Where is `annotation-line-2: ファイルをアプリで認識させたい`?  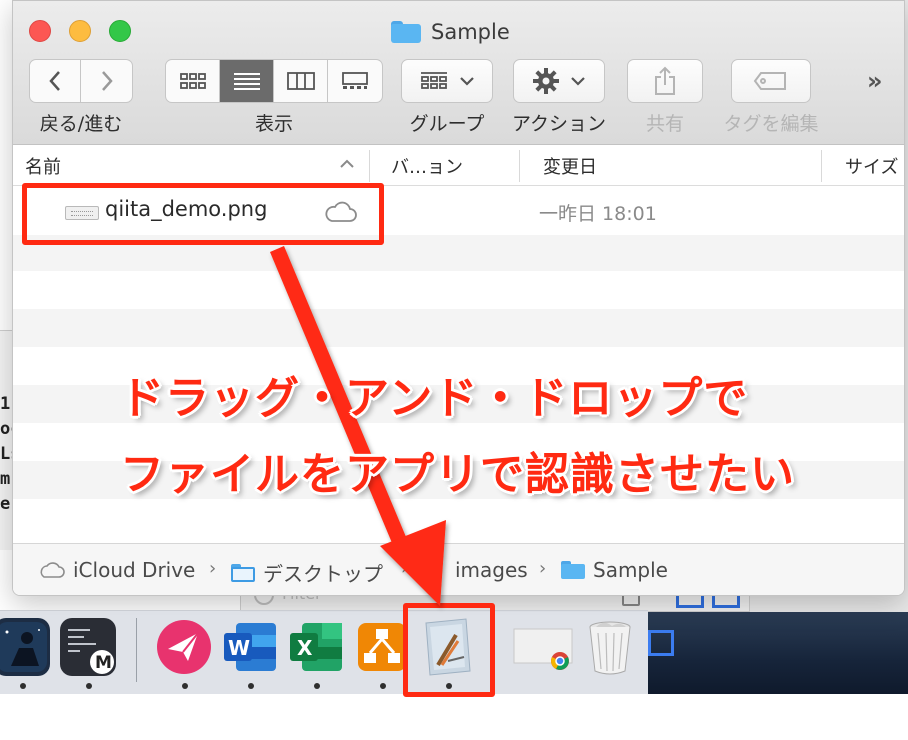
annotation-line-2: ファイルをアプリで認識させたい is located at coordinates (457, 474).